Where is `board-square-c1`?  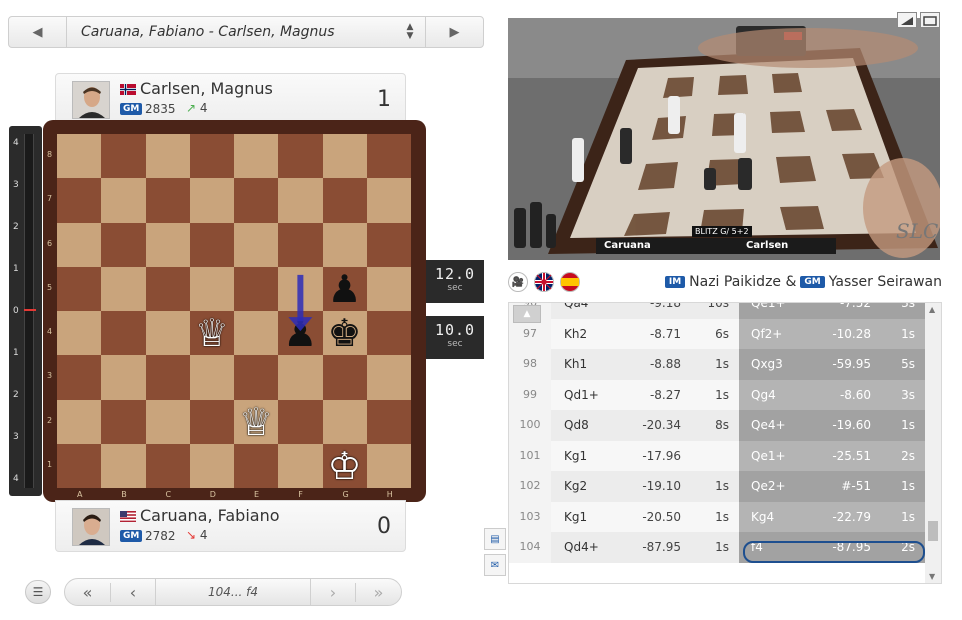
board-square-c1 is located at coordinates (167, 465).